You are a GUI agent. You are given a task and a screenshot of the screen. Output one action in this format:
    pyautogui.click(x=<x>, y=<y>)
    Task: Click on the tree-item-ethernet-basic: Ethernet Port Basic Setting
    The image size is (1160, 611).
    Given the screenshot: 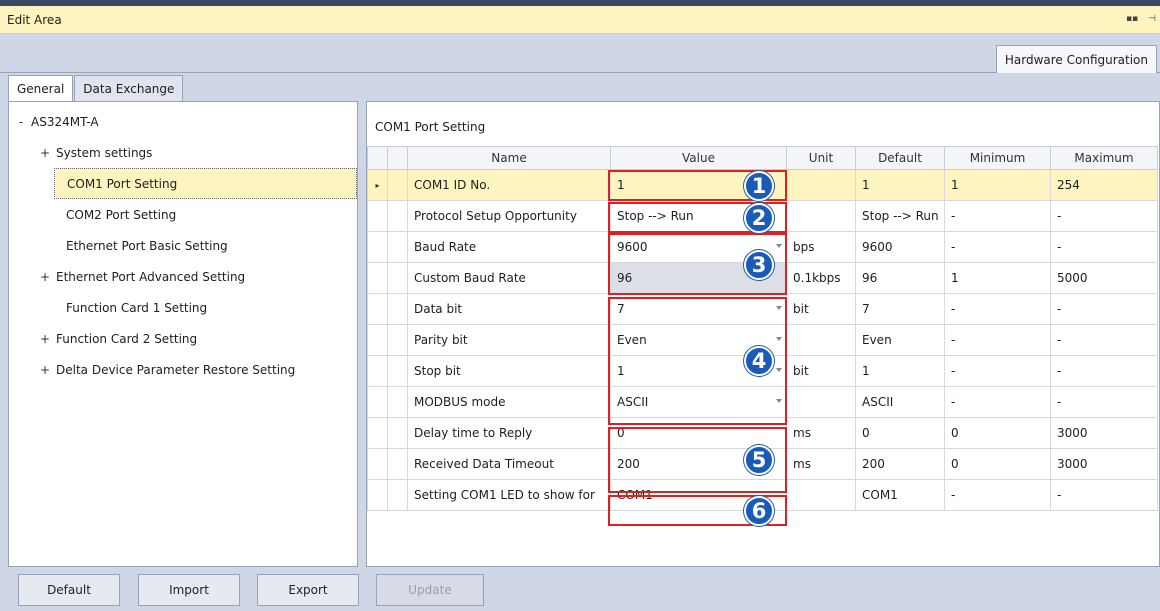 What is the action you would take?
    pyautogui.click(x=183, y=245)
    